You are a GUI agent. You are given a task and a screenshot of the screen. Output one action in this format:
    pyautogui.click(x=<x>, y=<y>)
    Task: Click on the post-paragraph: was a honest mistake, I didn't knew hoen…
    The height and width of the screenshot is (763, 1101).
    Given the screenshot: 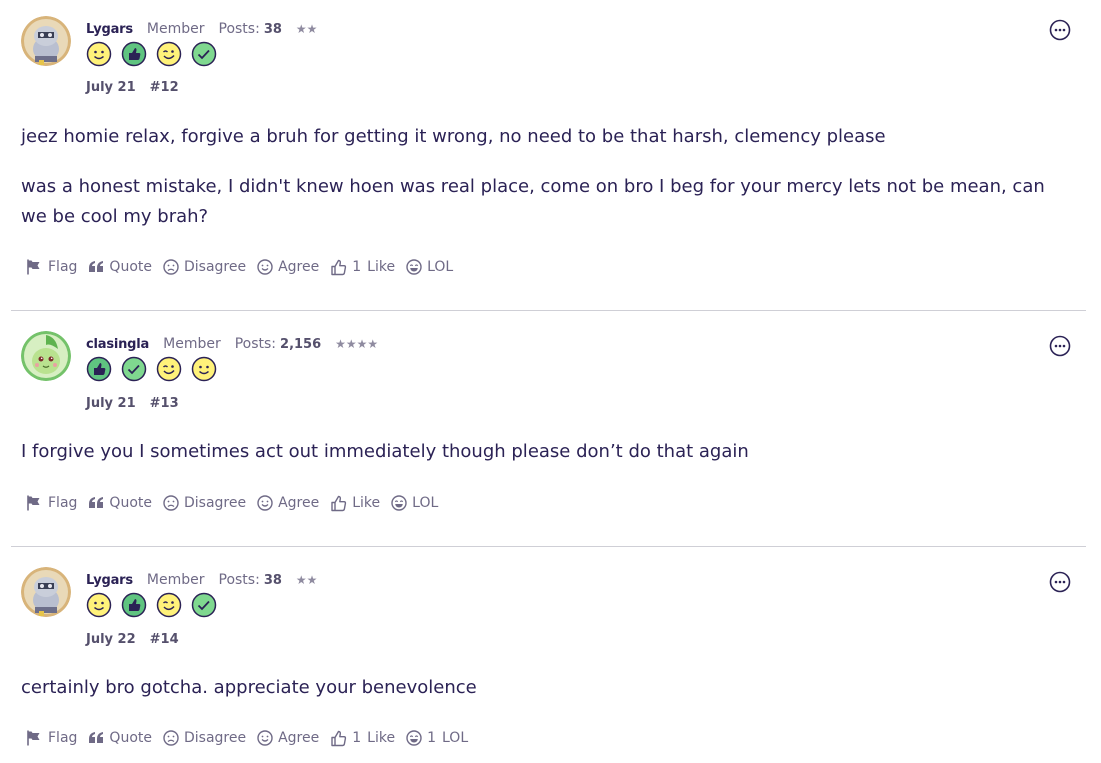 What is the action you would take?
    pyautogui.click(x=533, y=201)
    